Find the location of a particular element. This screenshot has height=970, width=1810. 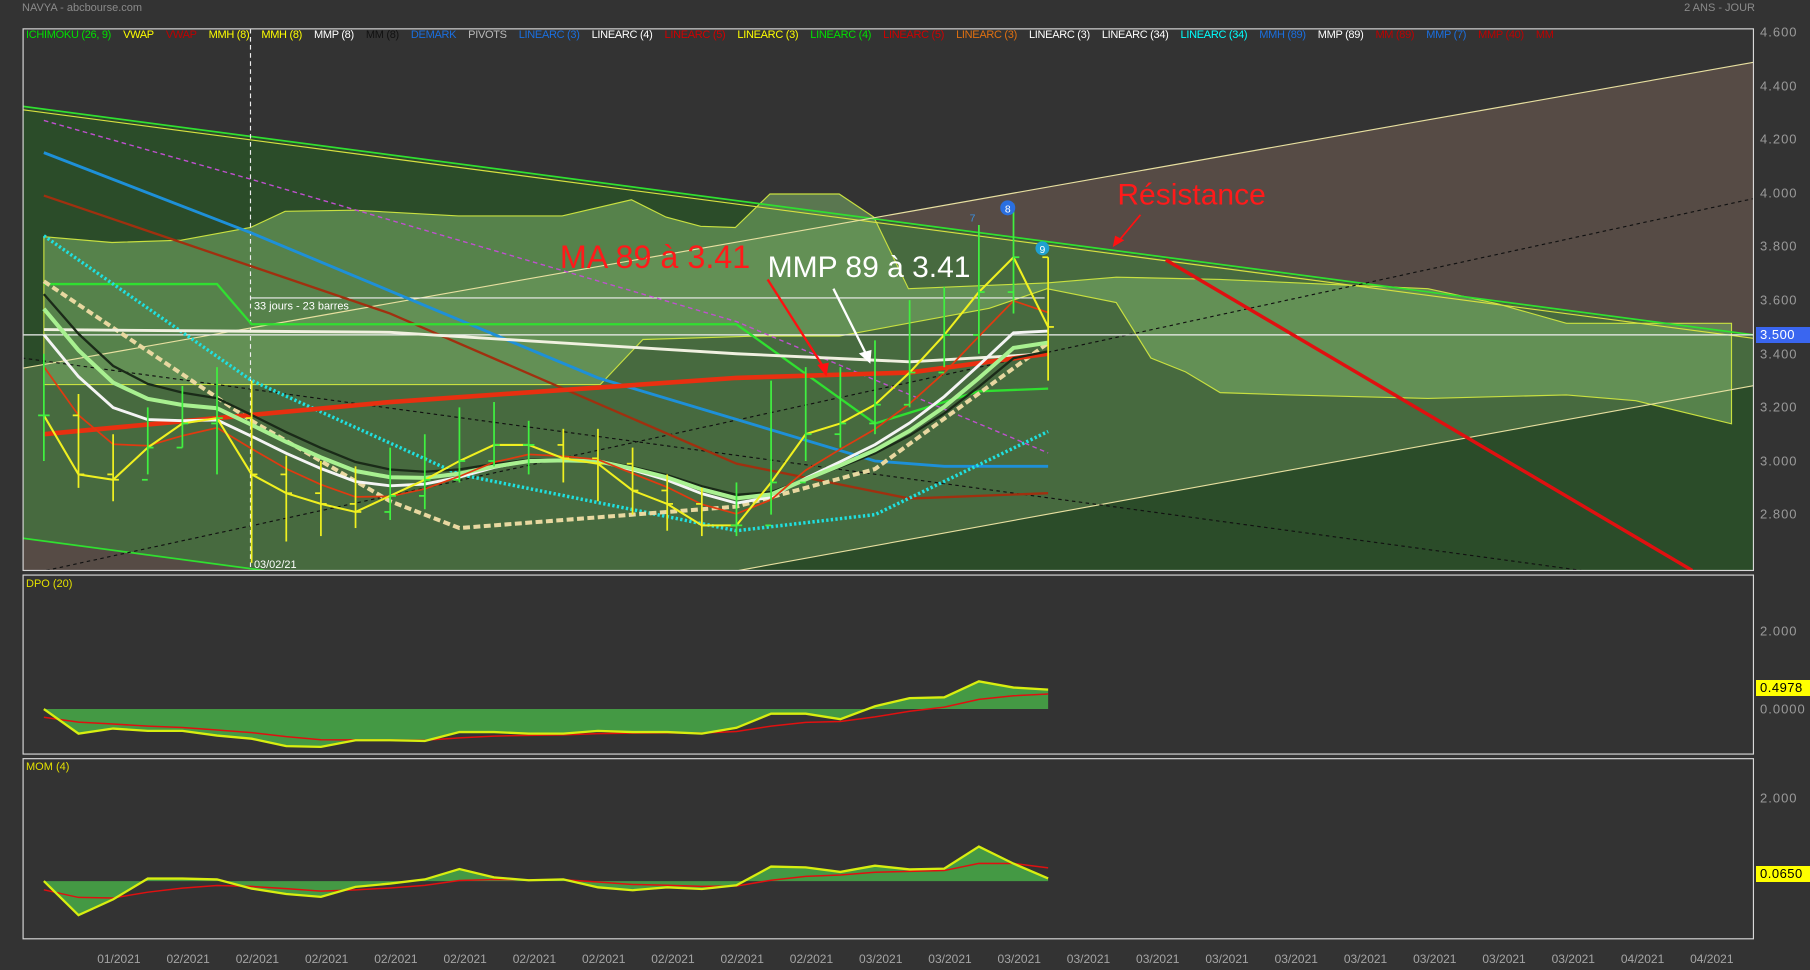

legend-item: MMP (7) is located at coordinates (1446, 35).